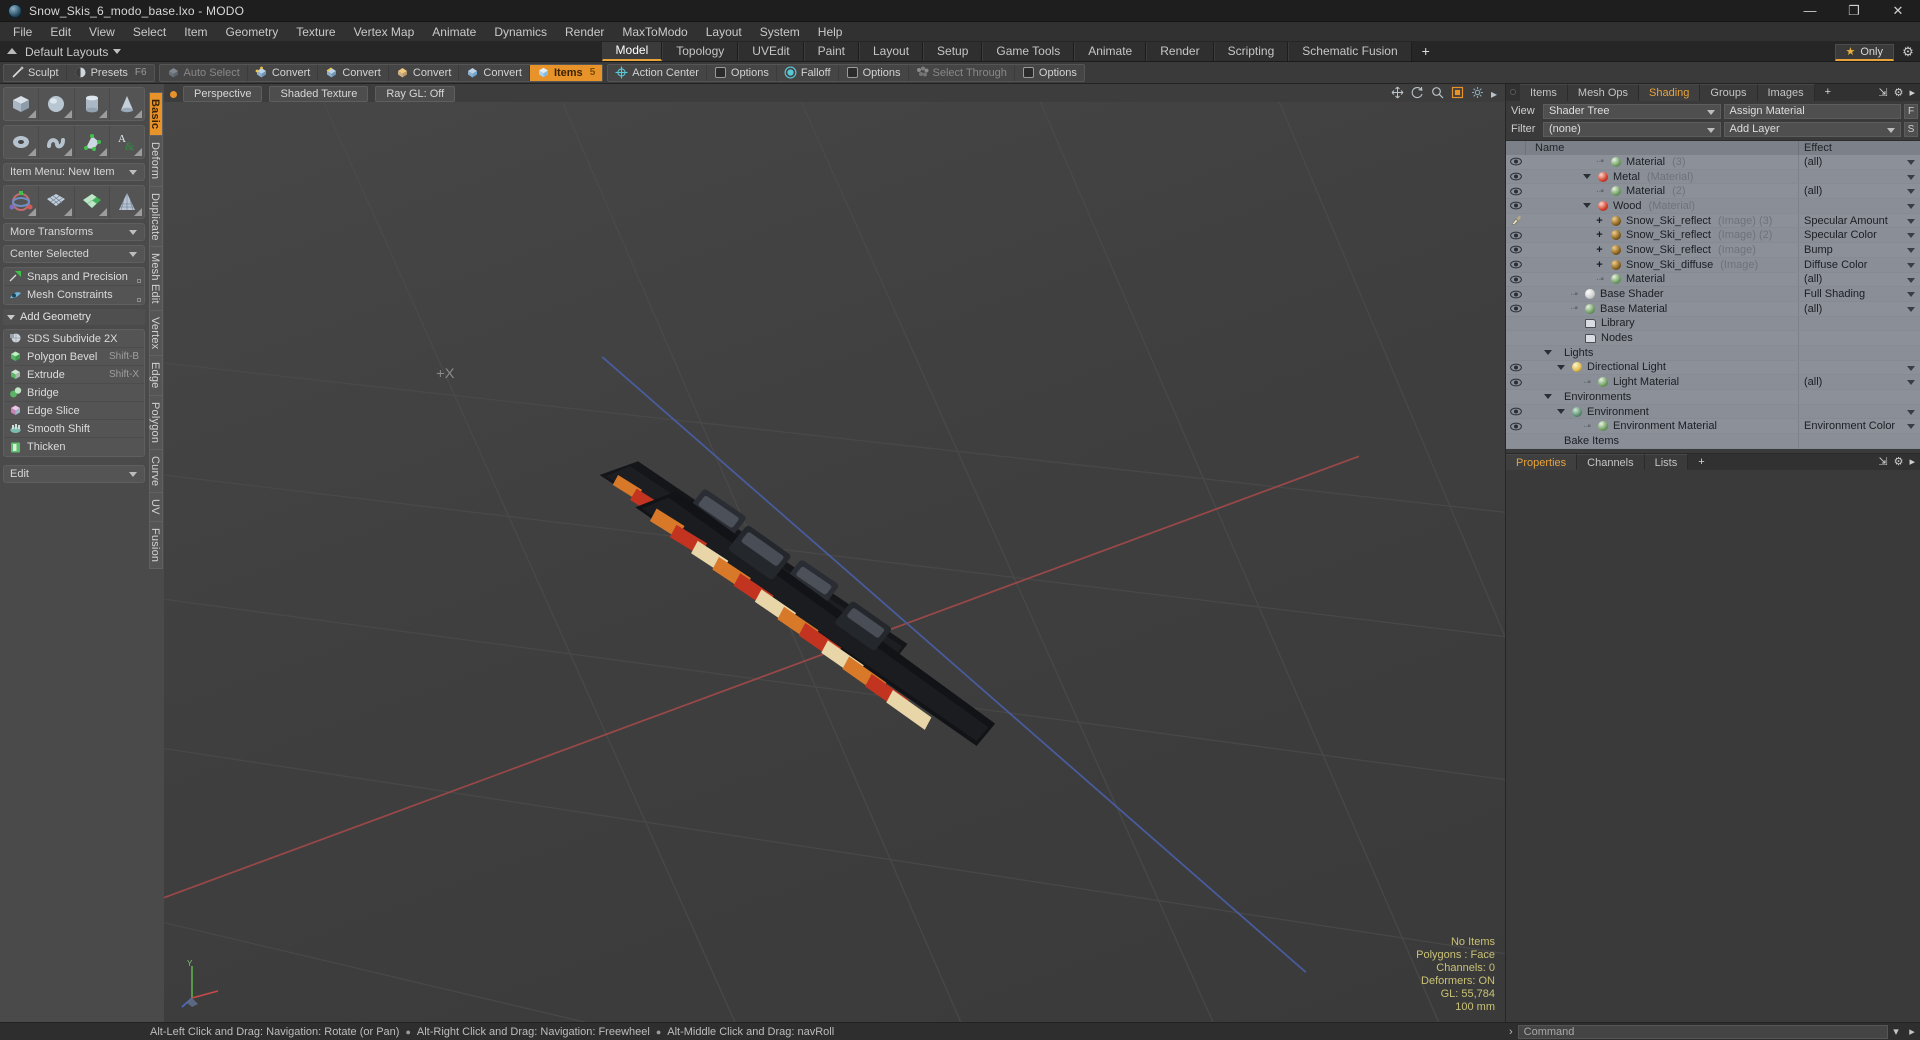 The image size is (1920, 1040). Describe the element at coordinates (156, 545) in the screenshot. I see `vertical-tab-fusion: Fusion` at that location.